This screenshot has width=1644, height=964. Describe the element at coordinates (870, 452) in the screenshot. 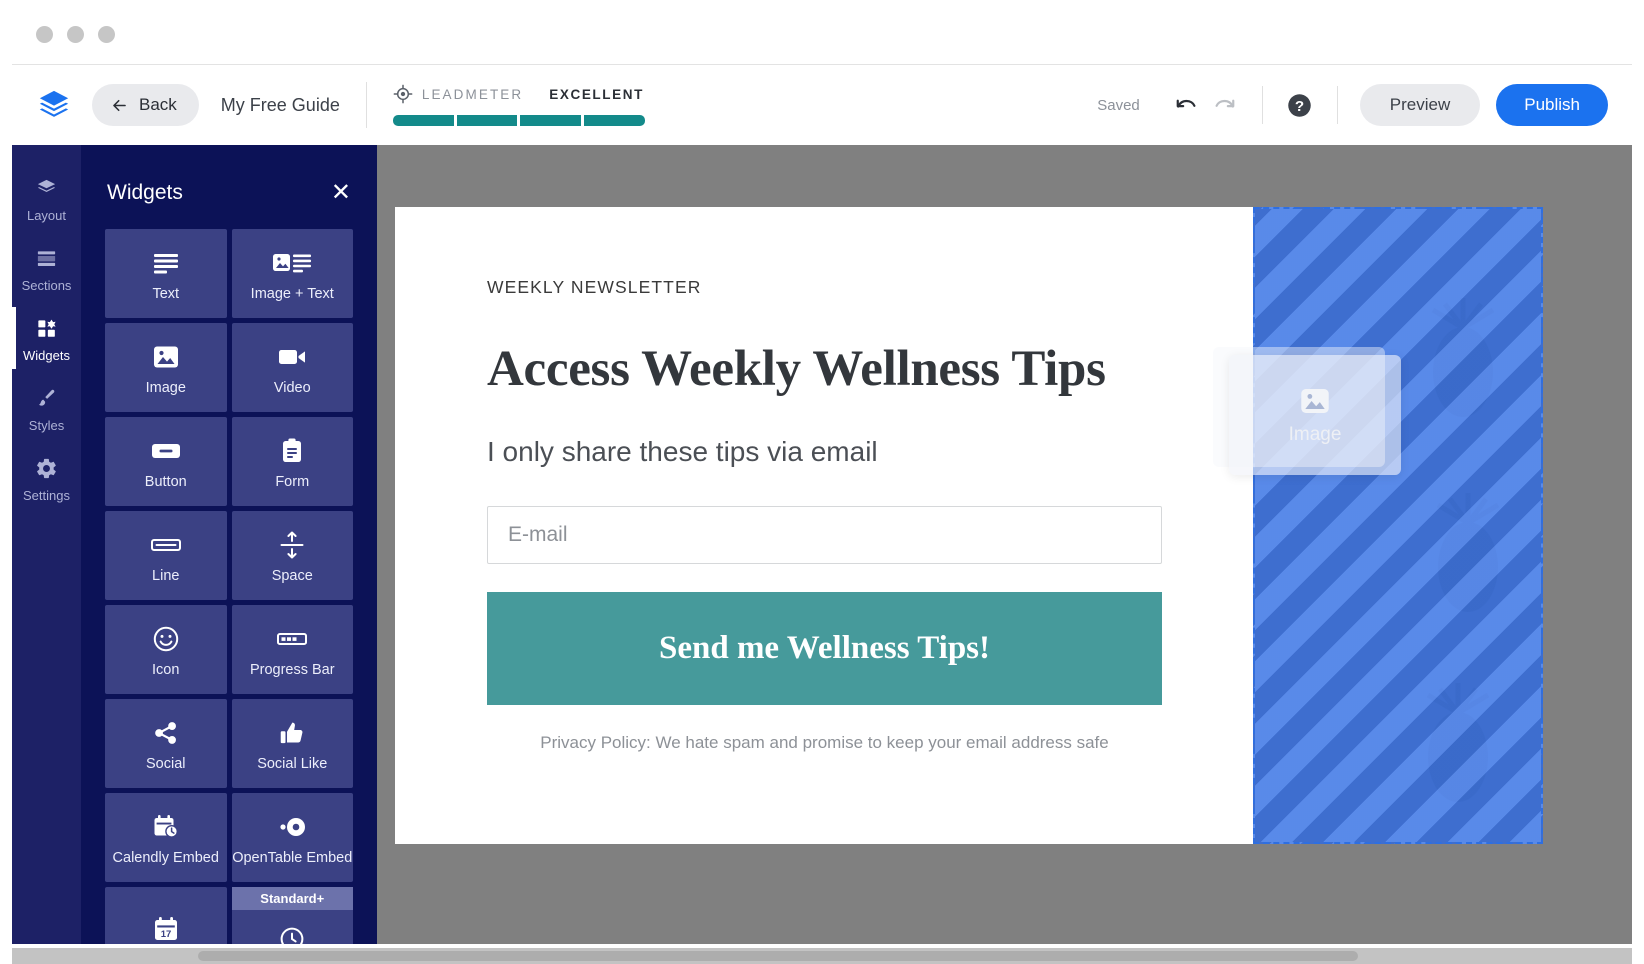

I see `page-subheadline: I only share these tips via email` at that location.